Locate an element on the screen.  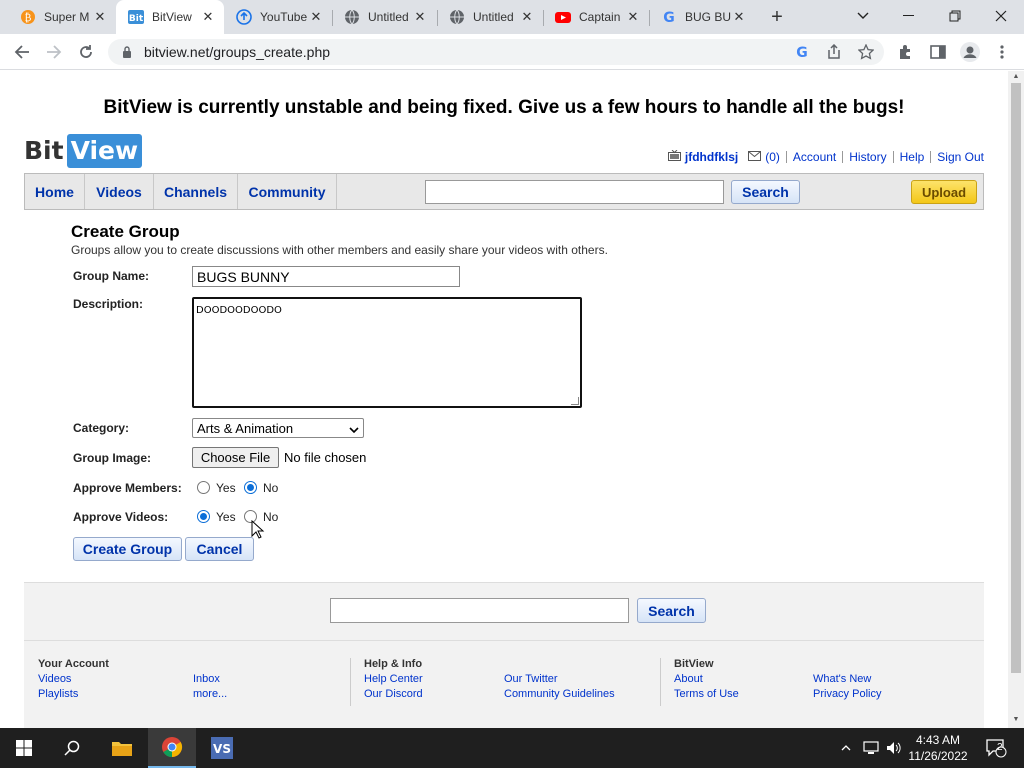
windows-start-icon is located at coordinates (24, 748).